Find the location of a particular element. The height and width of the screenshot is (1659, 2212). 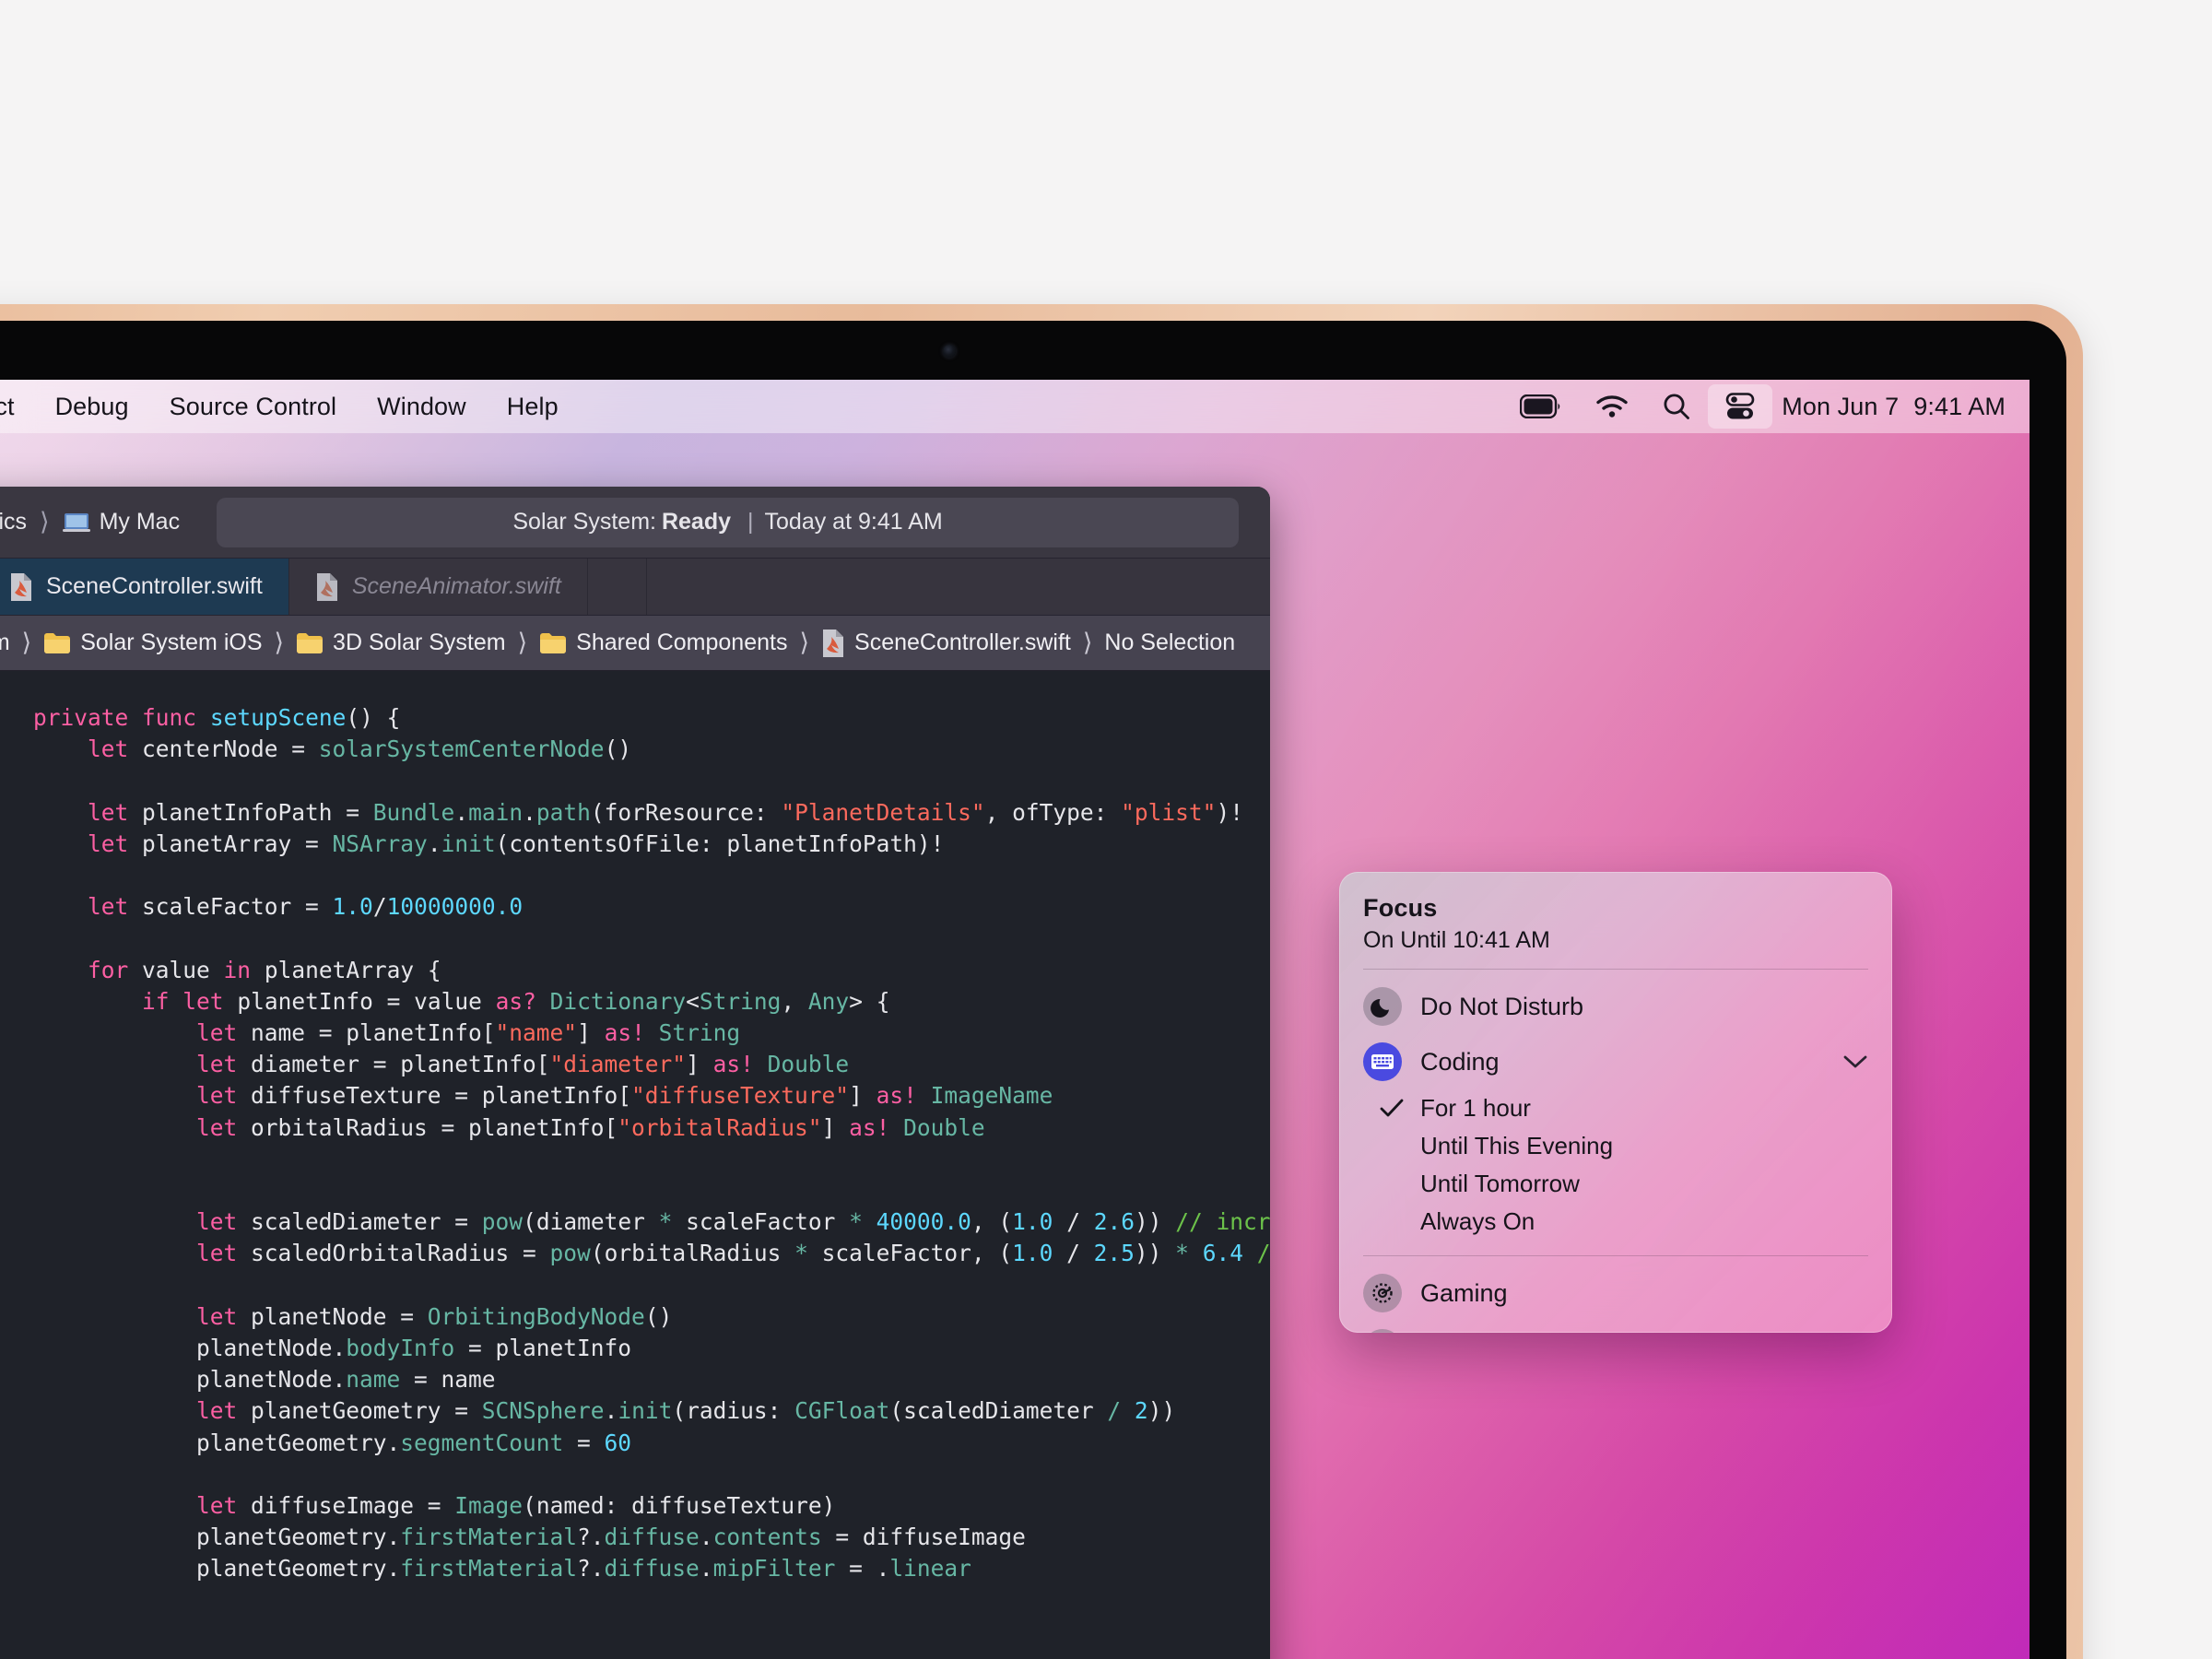

focus-duration-label: Until Tomorrow is located at coordinates (1500, 1183).